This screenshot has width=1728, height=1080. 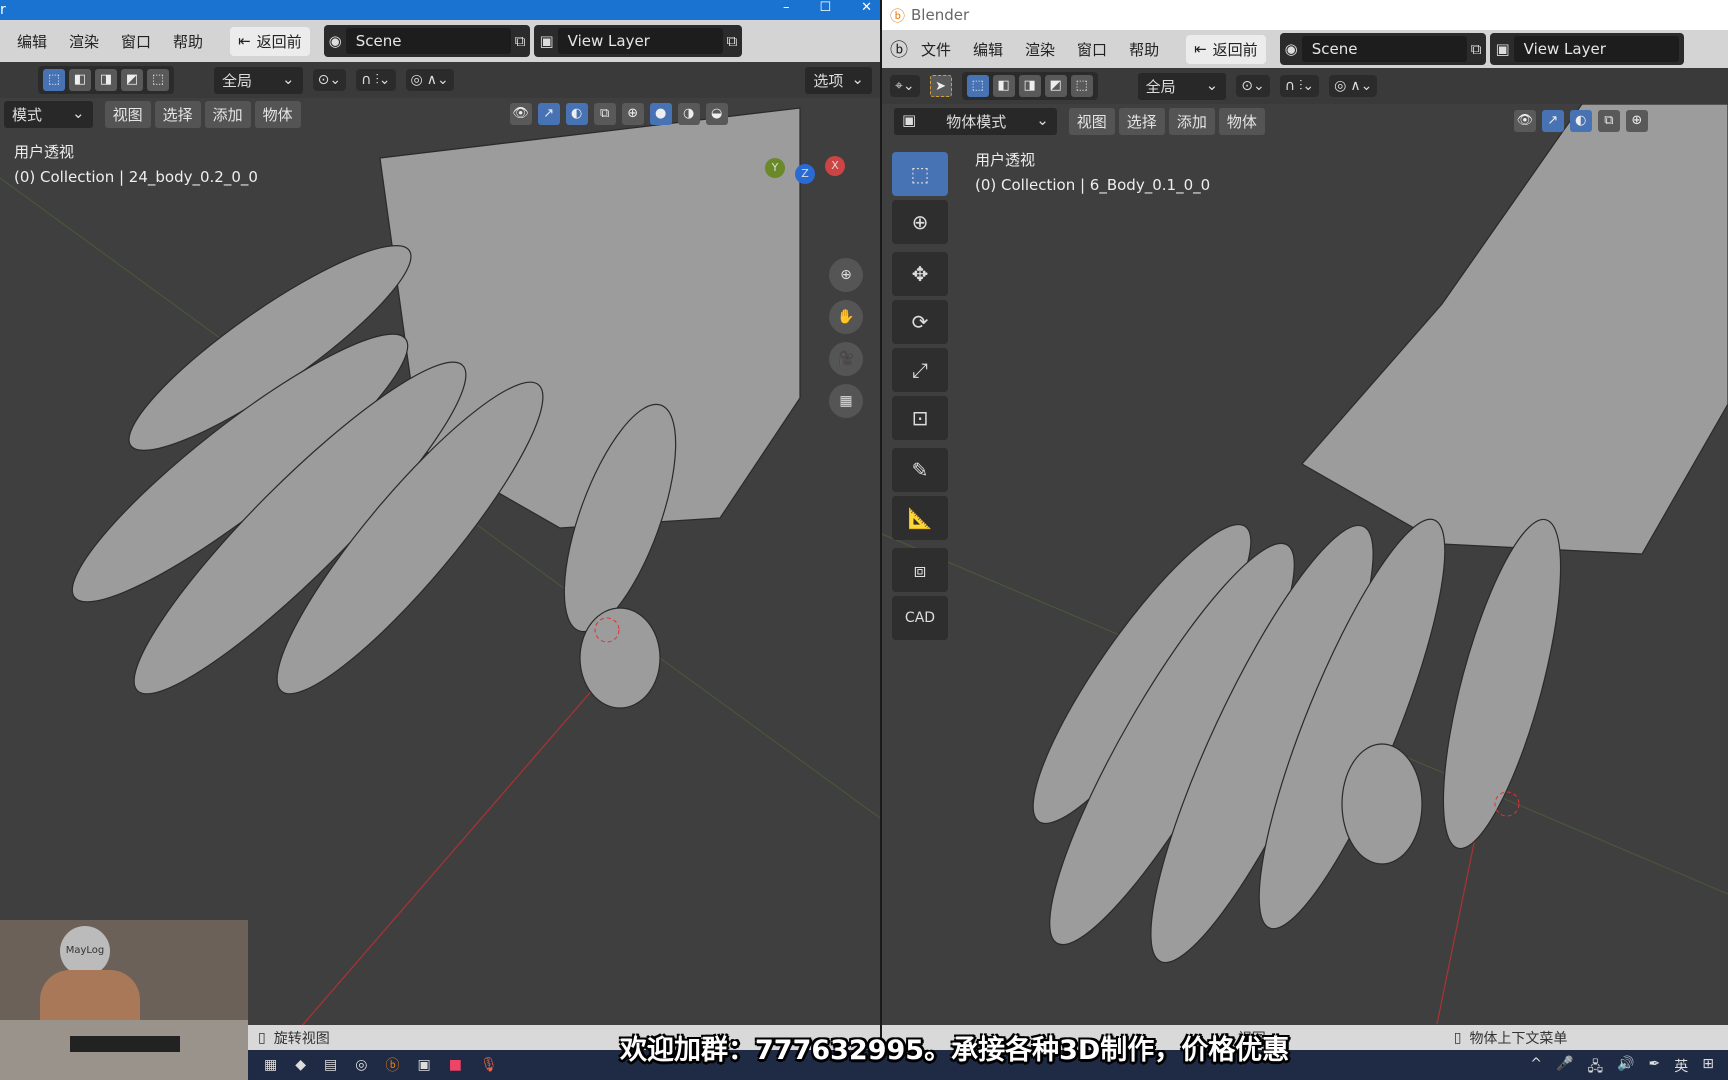 What do you see at coordinates (920, 418) in the screenshot?
I see `transform-tool: ⊡` at bounding box center [920, 418].